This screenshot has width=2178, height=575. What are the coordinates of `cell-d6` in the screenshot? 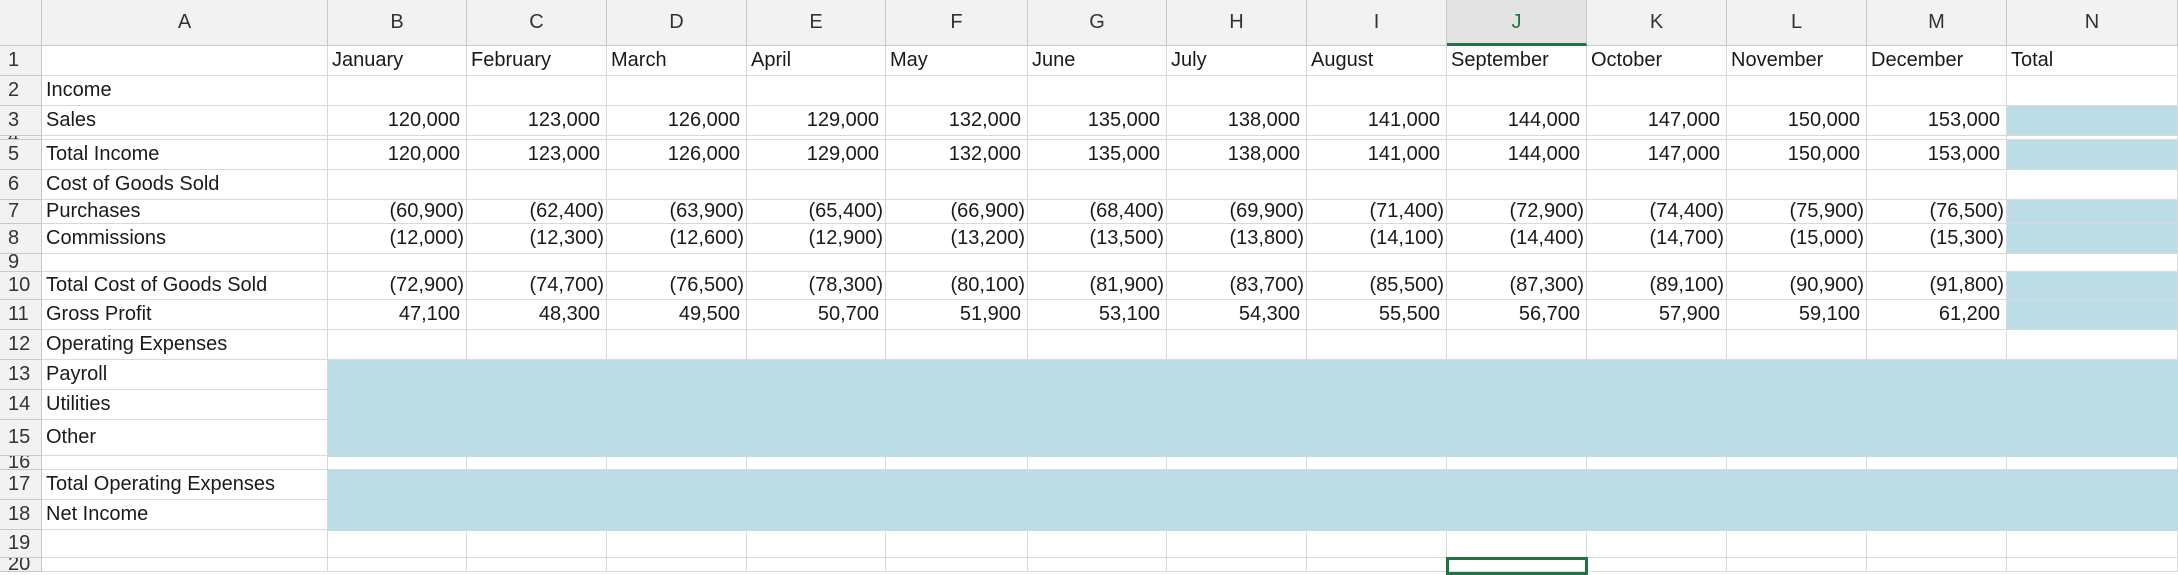 It's located at (677, 185).